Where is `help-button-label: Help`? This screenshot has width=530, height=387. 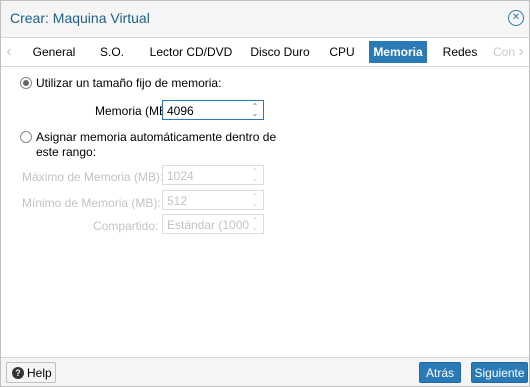 help-button-label: Help is located at coordinates (39, 373).